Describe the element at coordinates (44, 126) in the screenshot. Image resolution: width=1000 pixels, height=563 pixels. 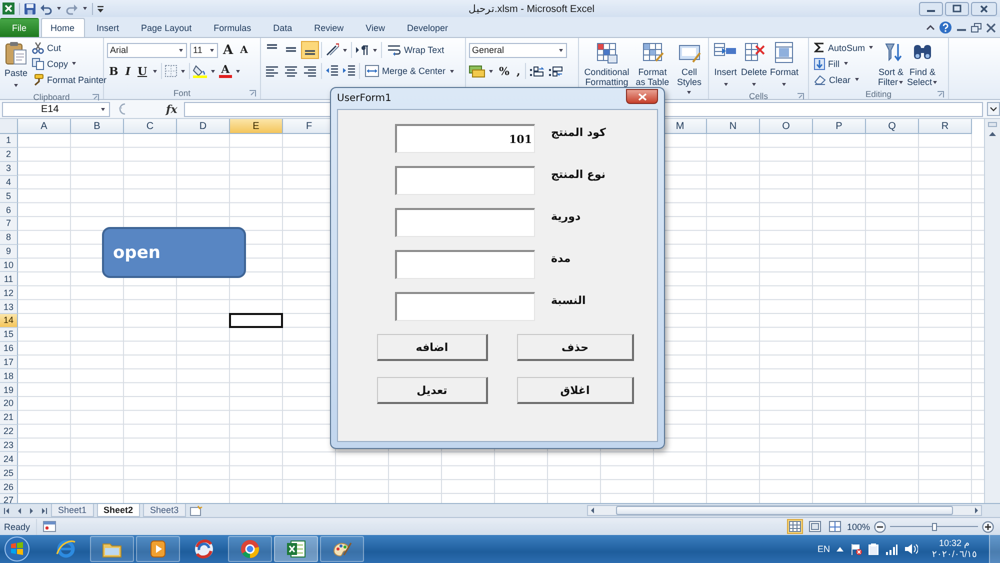
I see `column-header: A` at that location.